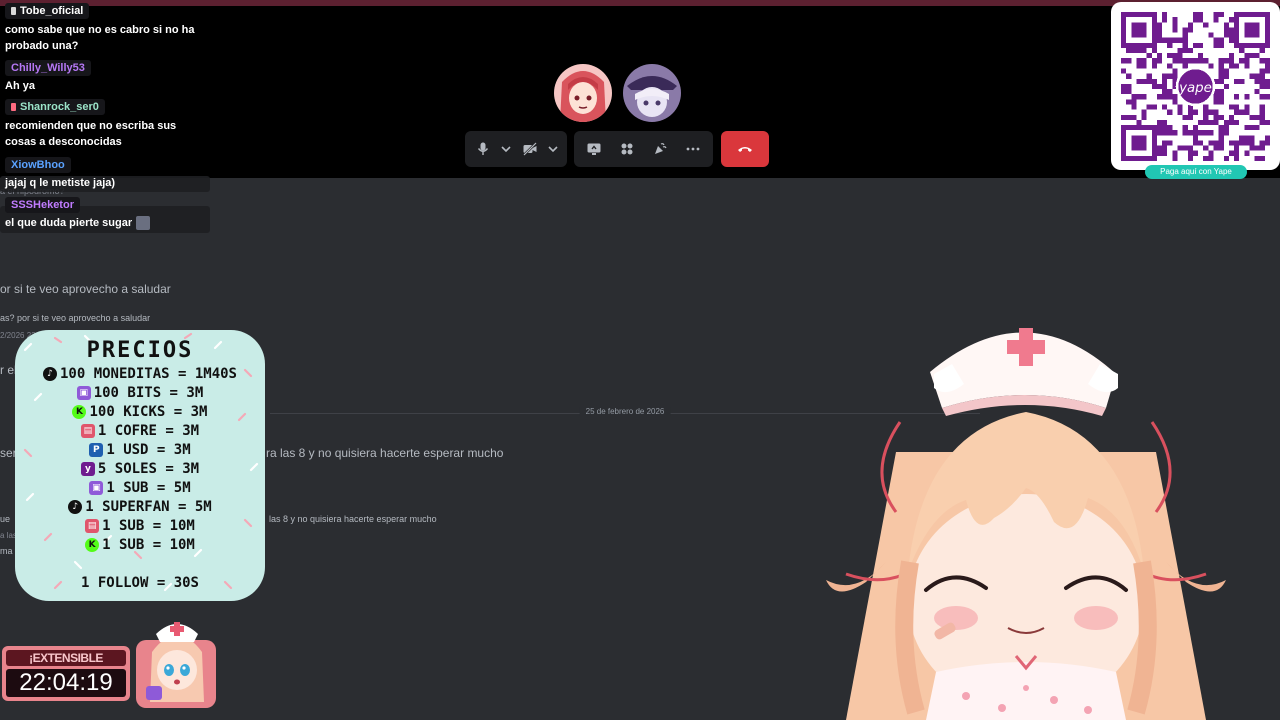  I want to click on chat-username: XiowBhoo, so click(38, 165).